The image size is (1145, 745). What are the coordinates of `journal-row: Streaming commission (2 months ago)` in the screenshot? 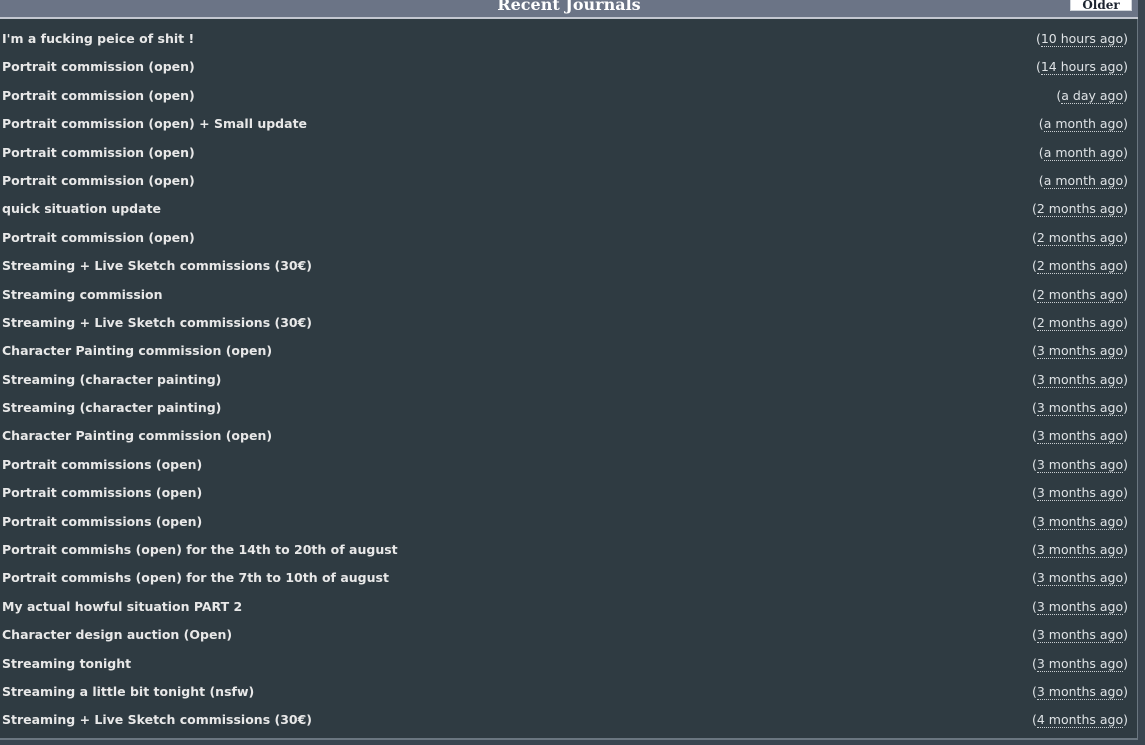 It's located at (569, 295).